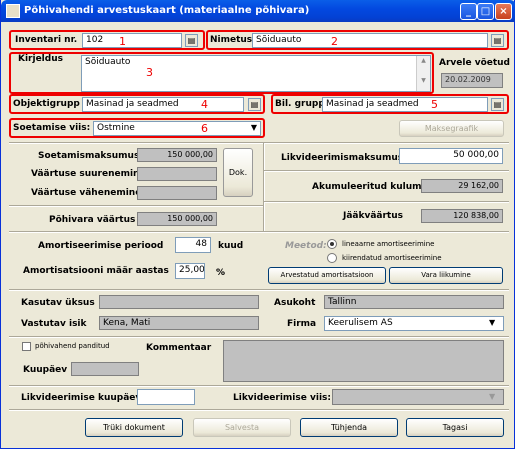 The width and height of the screenshot is (515, 449). Describe the element at coordinates (177, 155) in the screenshot. I see `soetamismaksumus-value: 150 000,00` at that location.